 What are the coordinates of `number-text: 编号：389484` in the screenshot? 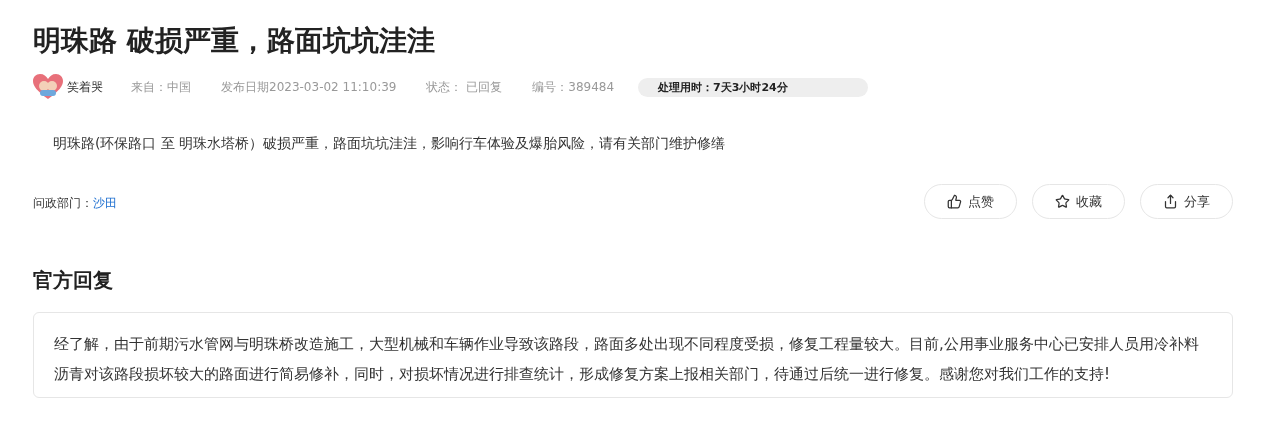 It's located at (573, 87).